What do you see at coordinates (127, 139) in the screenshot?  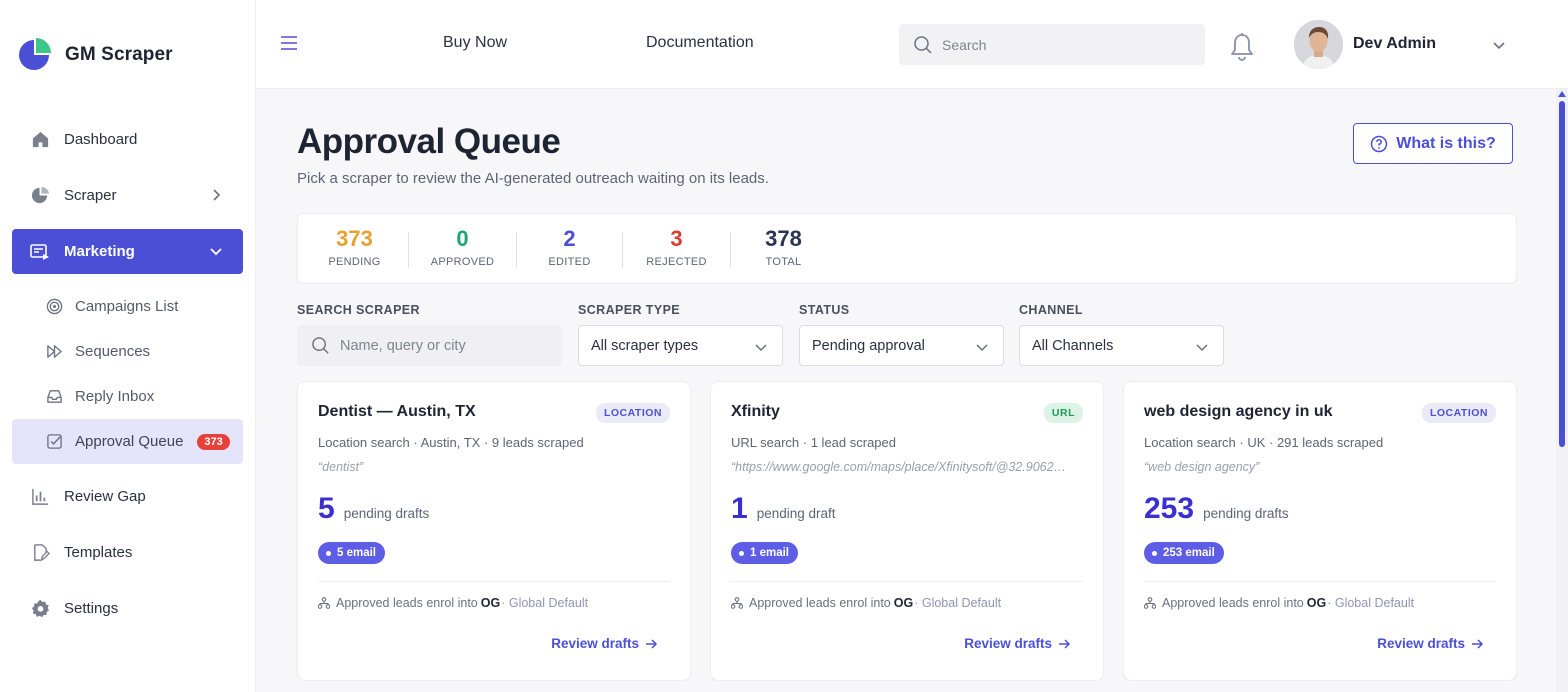 I see `sidebar-item-dashboard: Dashboard` at bounding box center [127, 139].